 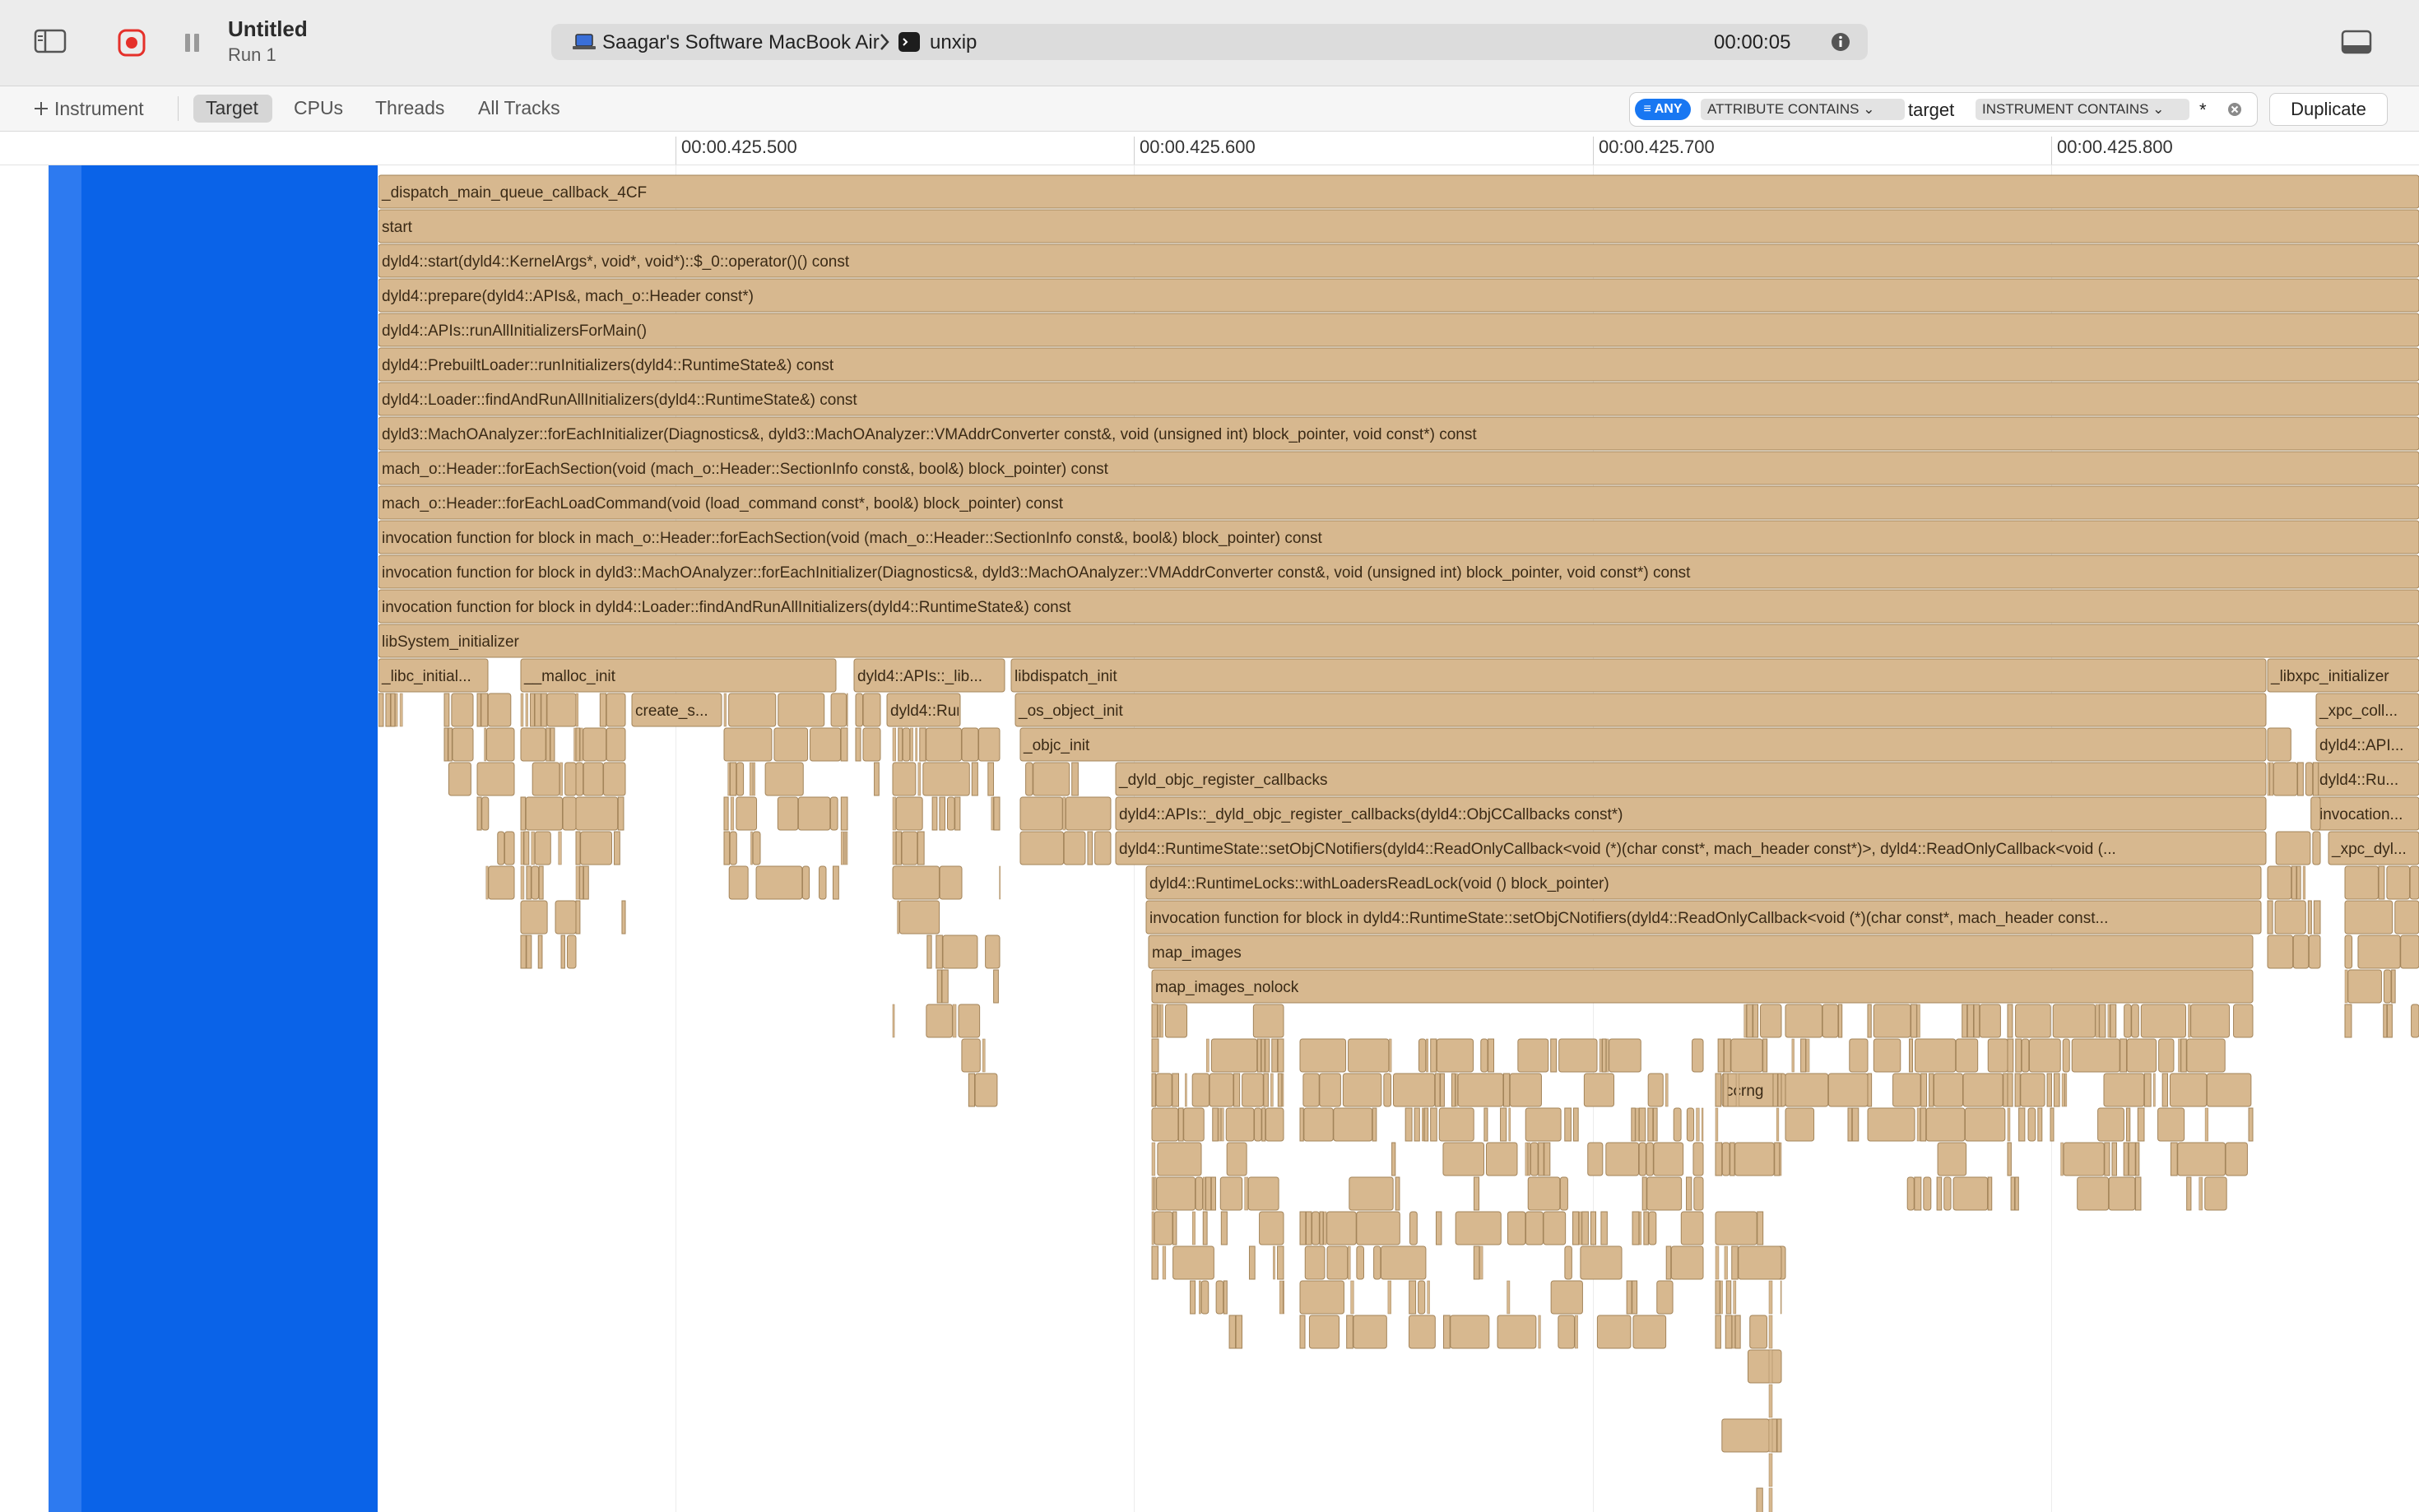 I want to click on tab-target: Target, so click(x=232, y=108).